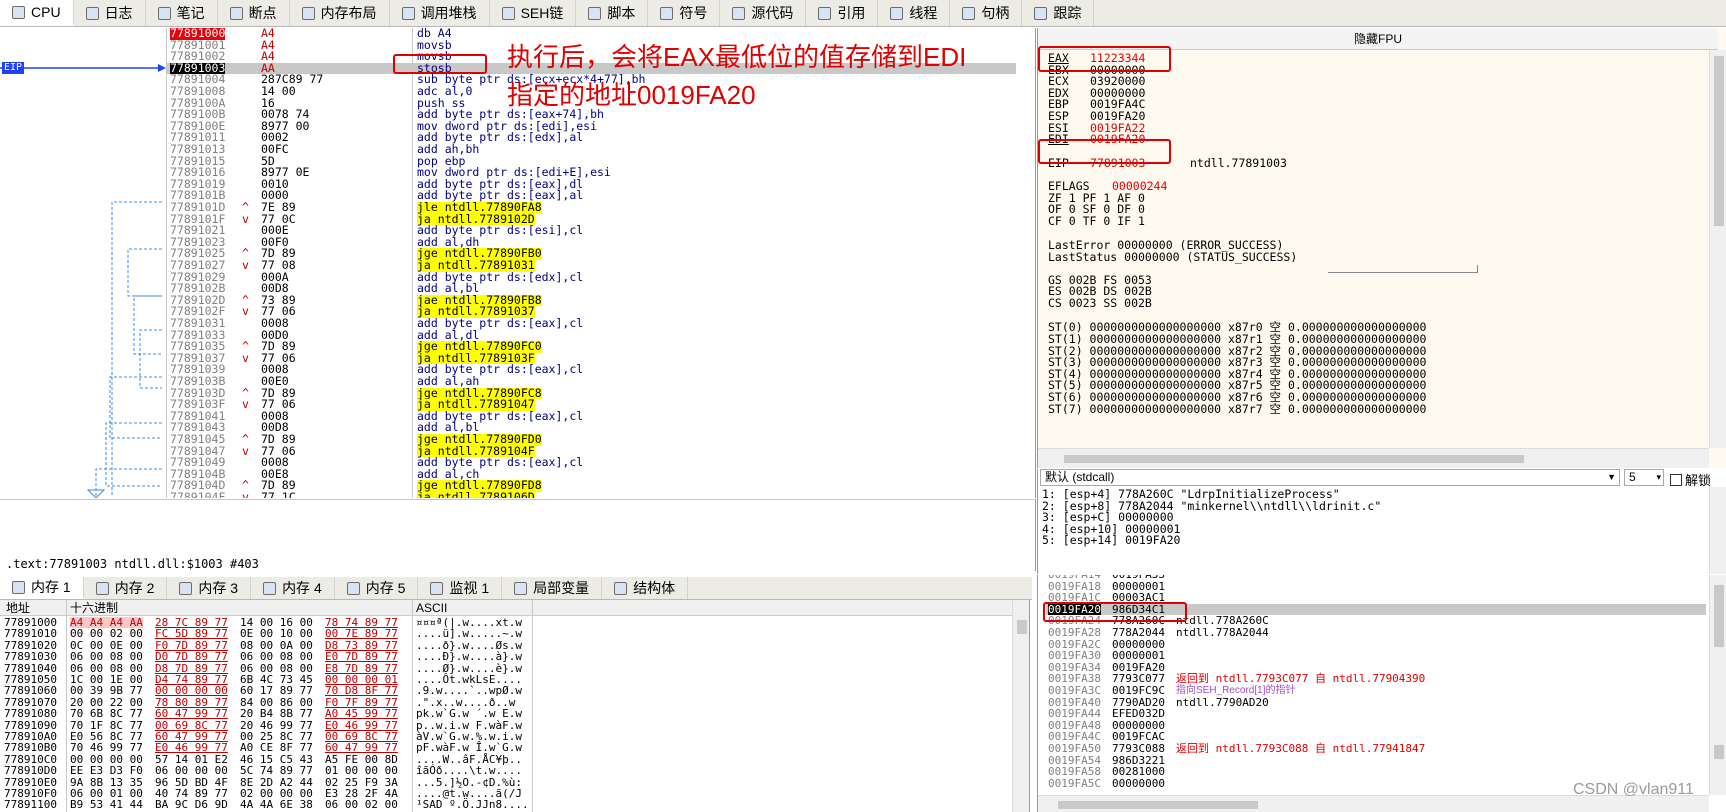 The width and height of the screenshot is (1726, 812). I want to click on tab-top_tabs-11: 线程, so click(914, 13).